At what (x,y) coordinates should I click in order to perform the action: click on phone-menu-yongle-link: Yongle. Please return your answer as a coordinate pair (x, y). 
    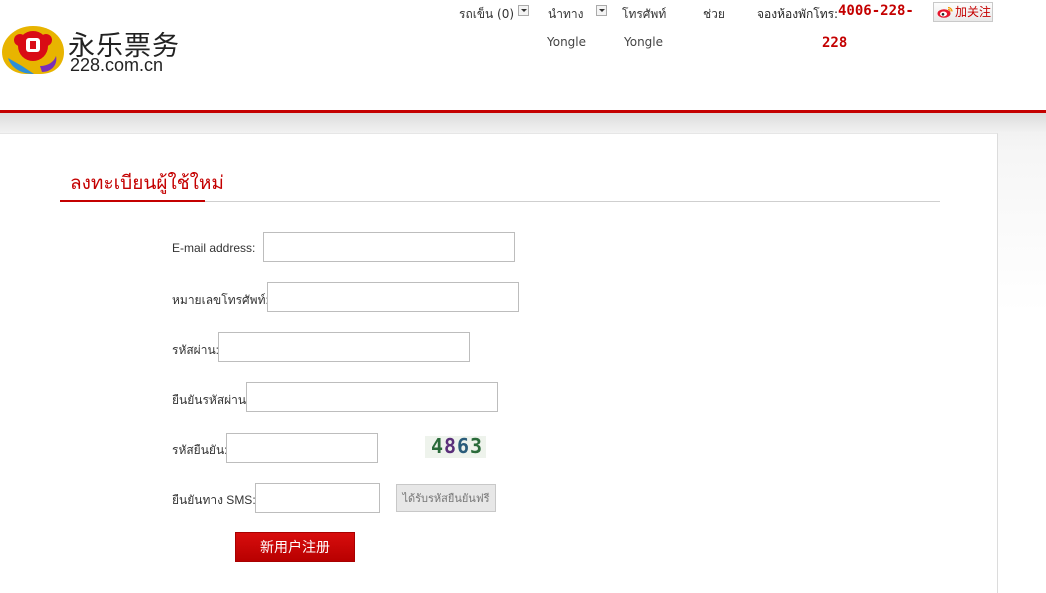
    Looking at the image, I should click on (643, 42).